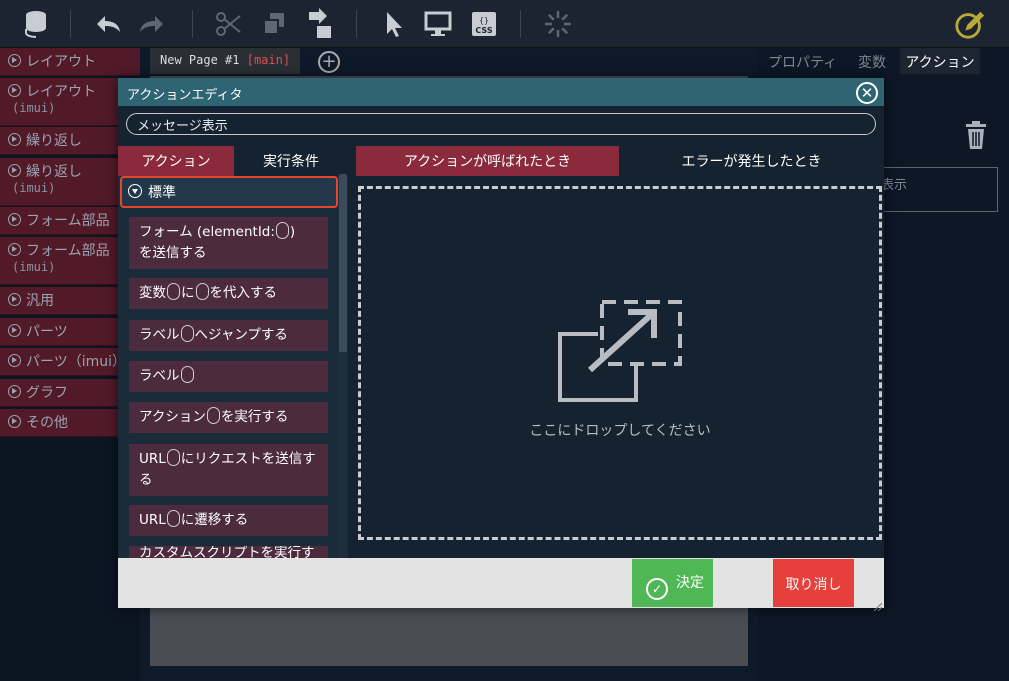 The width and height of the screenshot is (1009, 681). Describe the element at coordinates (872, 61) in the screenshot. I see `tab-variables: 変数` at that location.